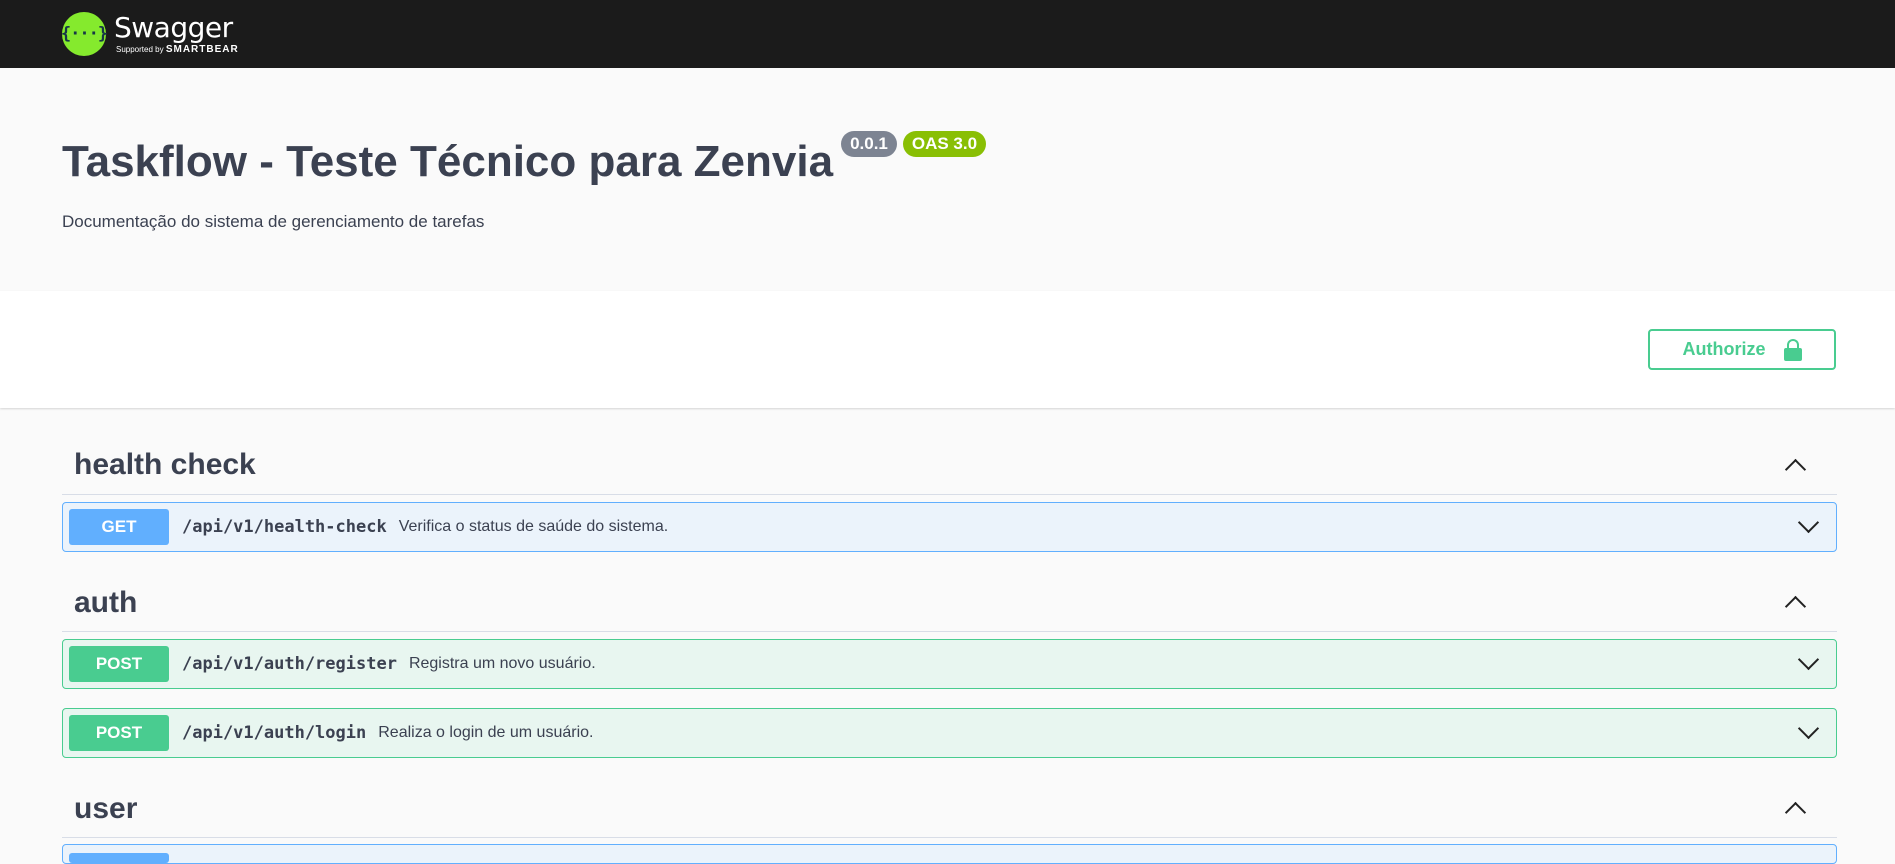 The height and width of the screenshot is (864, 1895). What do you see at coordinates (533, 526) in the screenshot?
I see `operation-summary: Verifica o status de saúde do sistema.` at bounding box center [533, 526].